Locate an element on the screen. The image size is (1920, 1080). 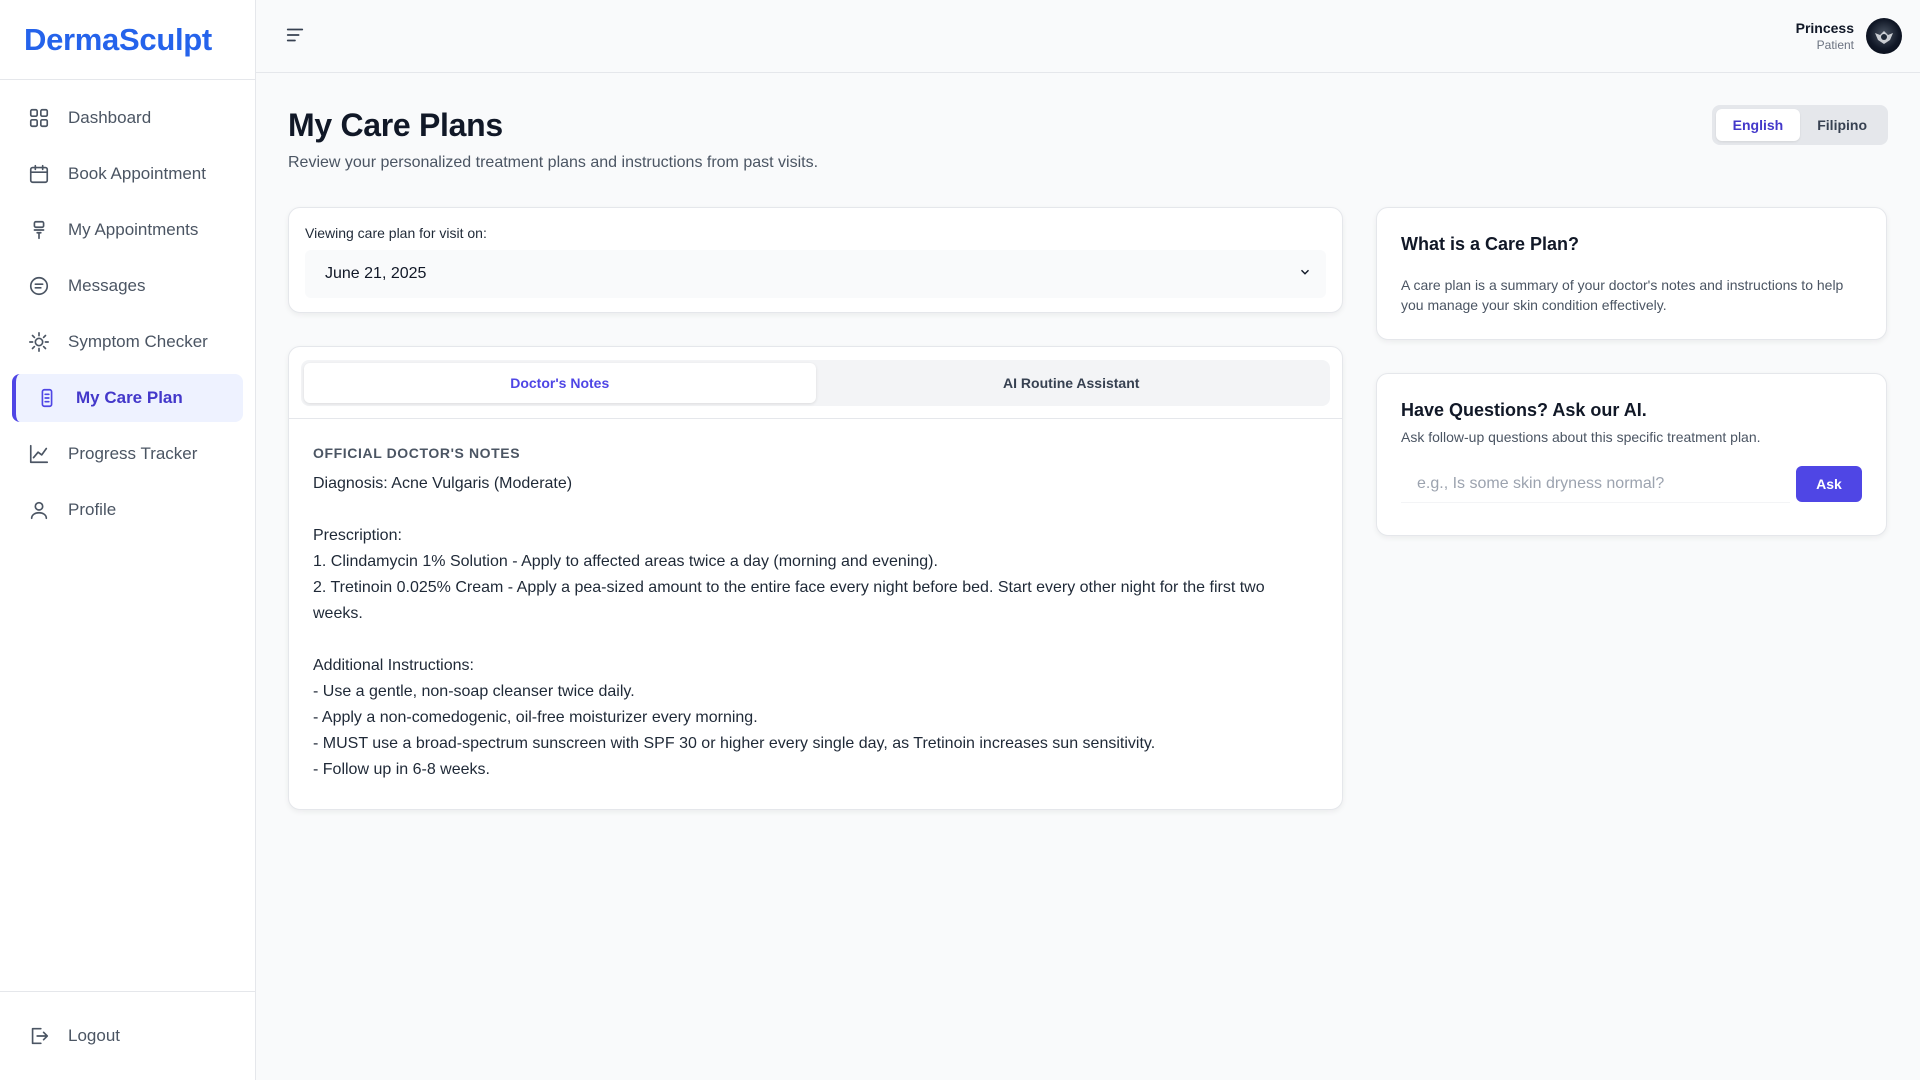
user-info: Princess Patient is located at coordinates (1825, 36).